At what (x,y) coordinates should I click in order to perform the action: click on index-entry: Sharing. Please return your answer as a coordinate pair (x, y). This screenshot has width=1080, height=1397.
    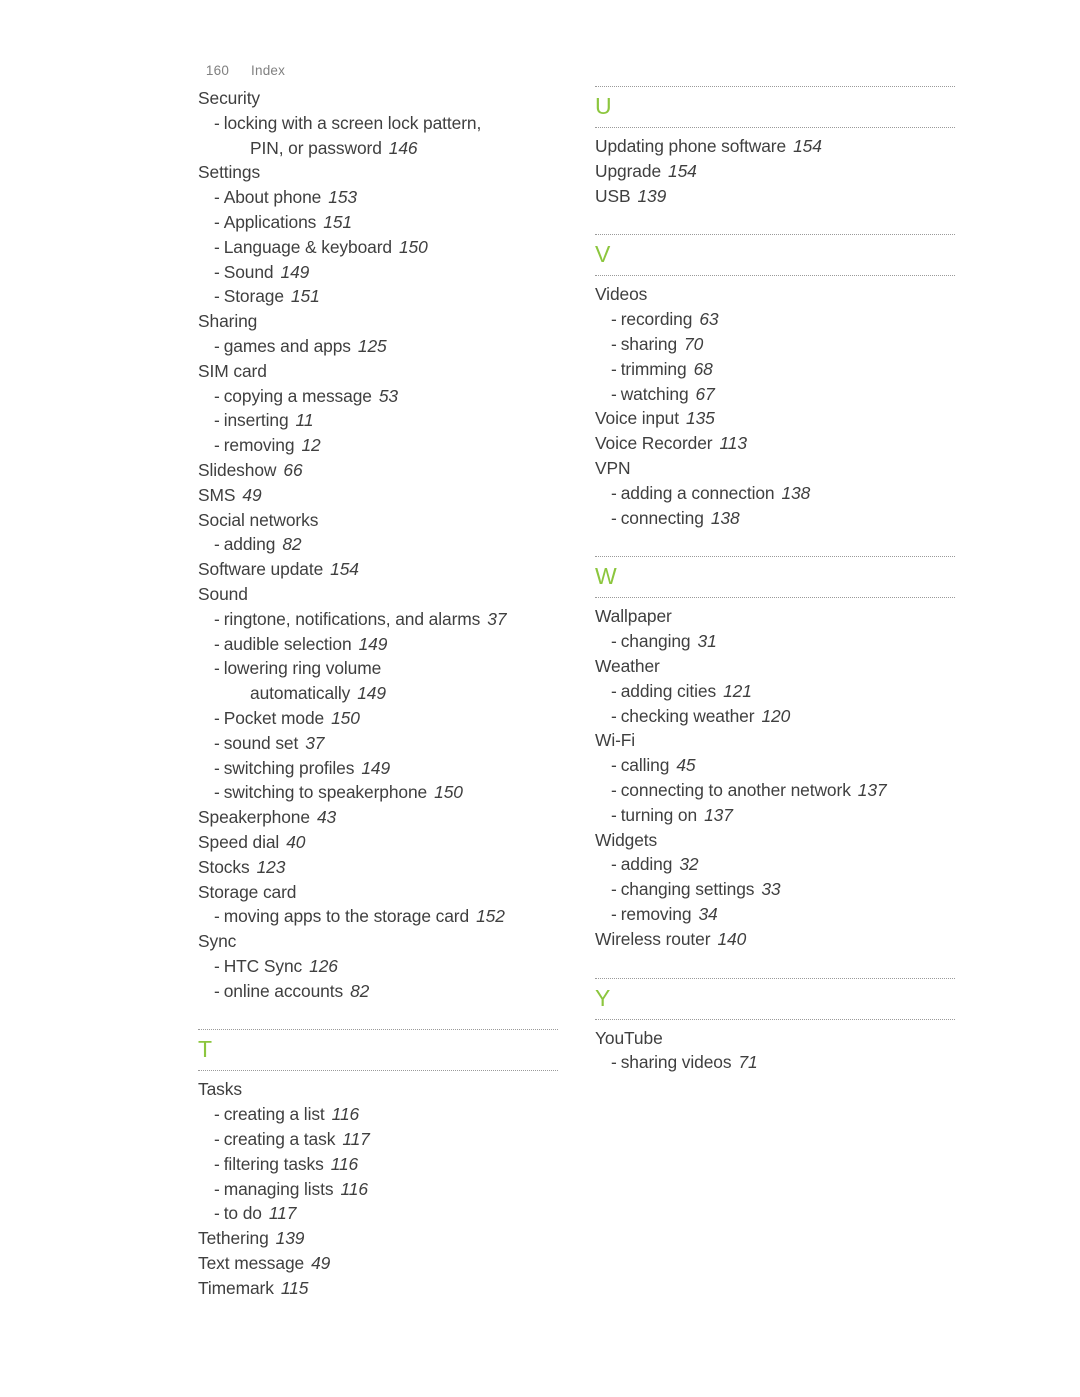
    Looking at the image, I should click on (378, 321).